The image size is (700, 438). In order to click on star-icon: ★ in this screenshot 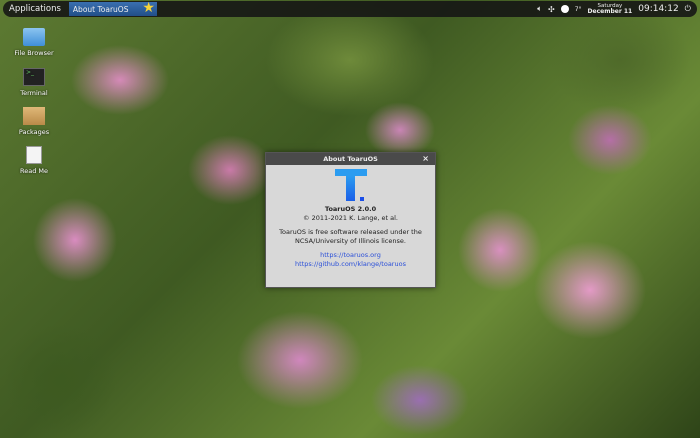, I will do `click(148, 8)`.